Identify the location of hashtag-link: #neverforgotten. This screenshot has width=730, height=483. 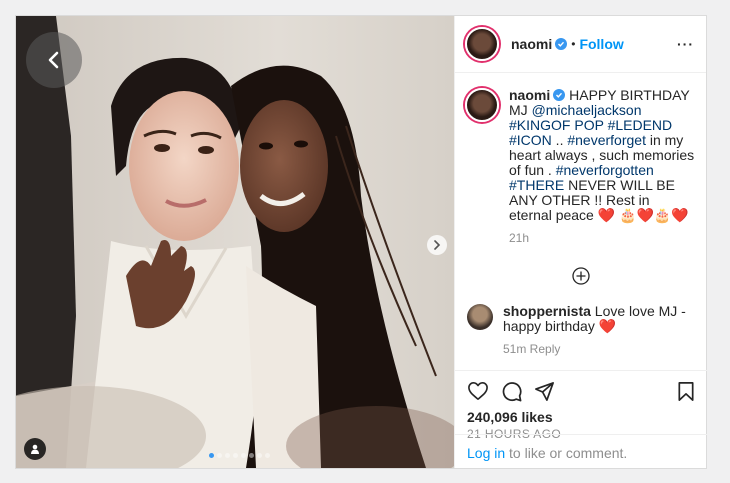
(605, 170).